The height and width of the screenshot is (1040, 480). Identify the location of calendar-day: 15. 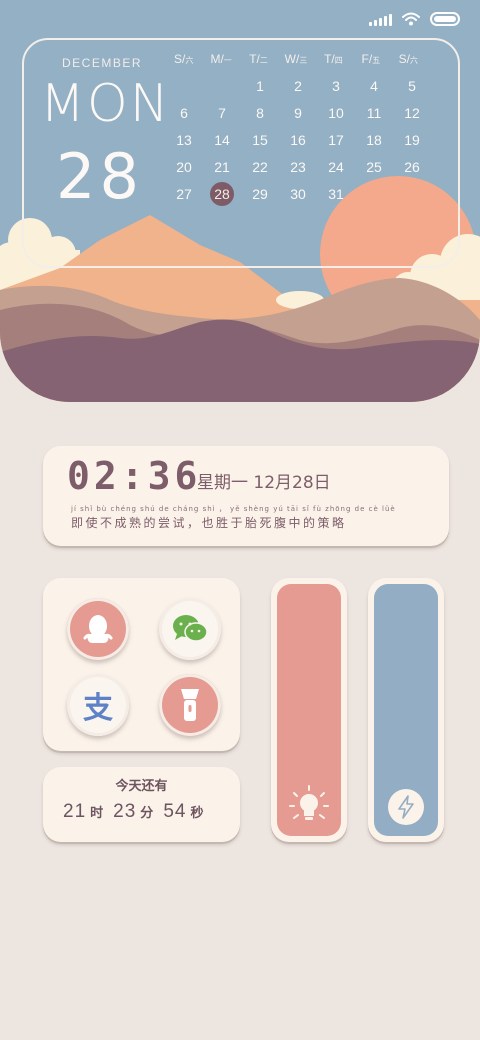
(260, 140).